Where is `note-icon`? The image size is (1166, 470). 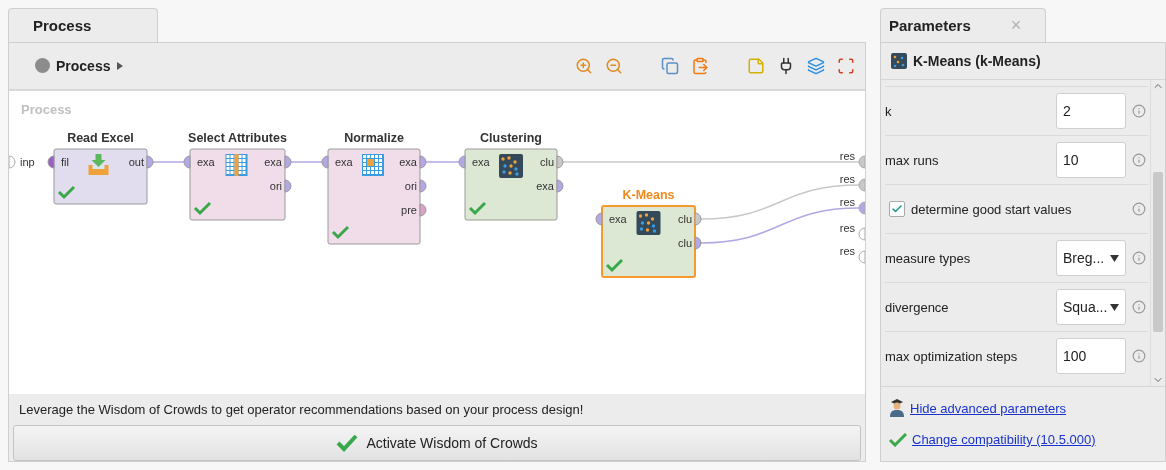 note-icon is located at coordinates (756, 65).